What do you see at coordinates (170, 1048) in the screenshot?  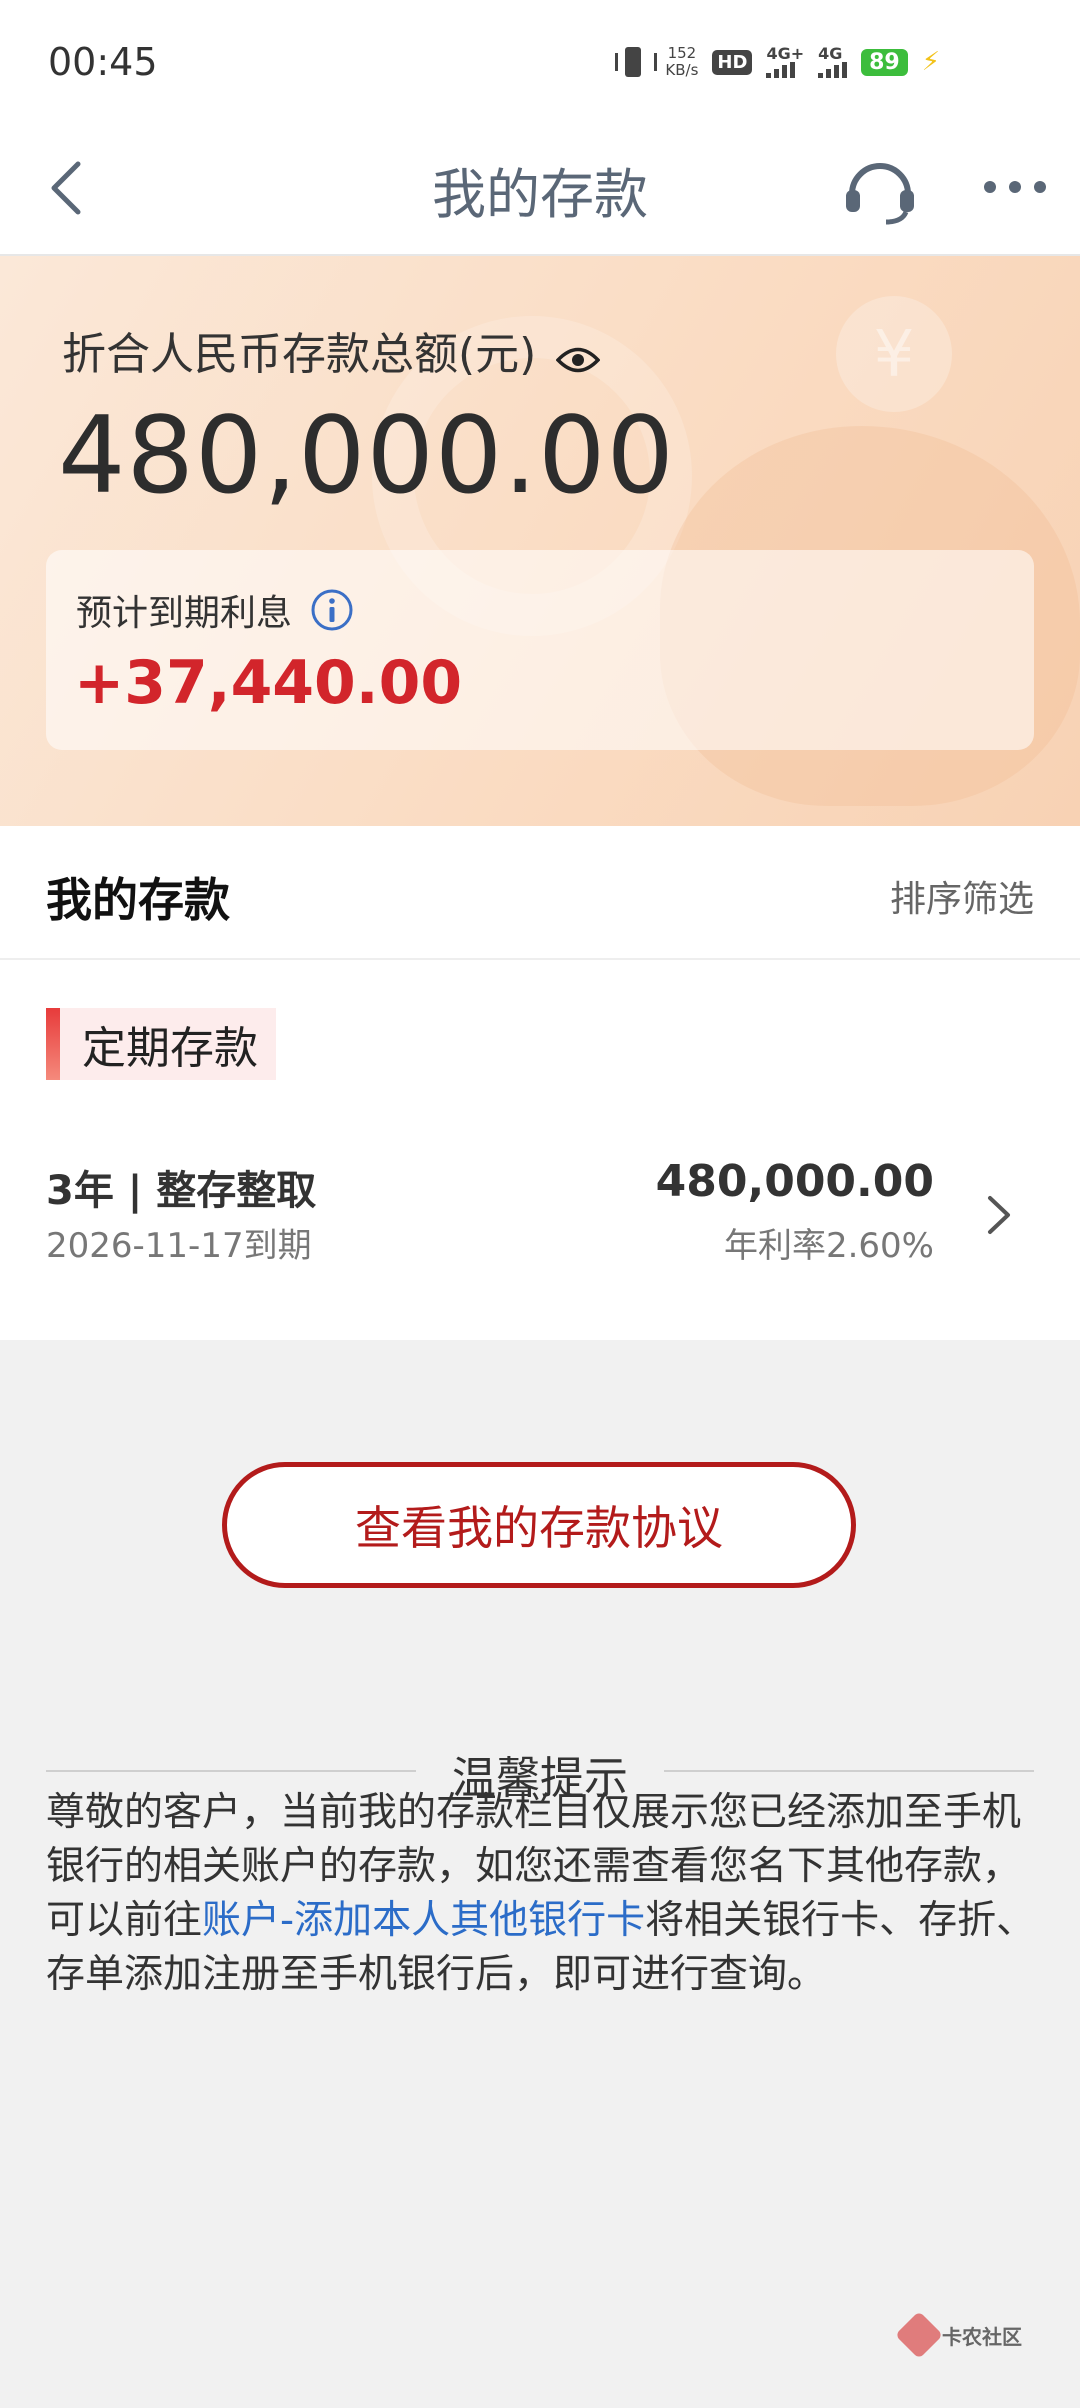 I see `category-label: 定期存款` at bounding box center [170, 1048].